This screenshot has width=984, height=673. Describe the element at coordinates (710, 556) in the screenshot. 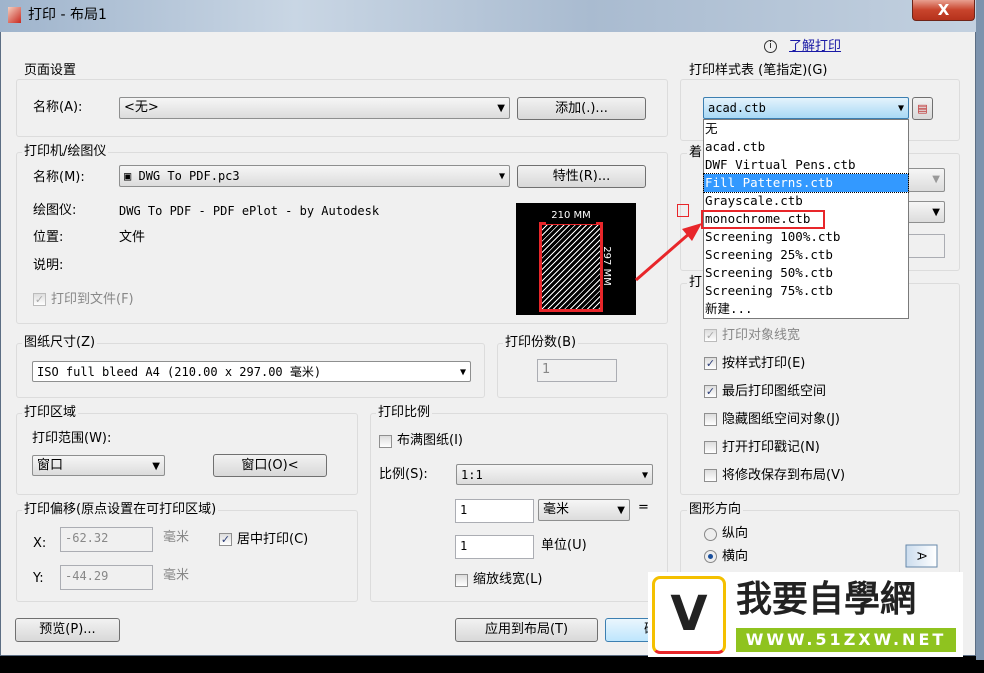

I see `landscape-radio` at that location.